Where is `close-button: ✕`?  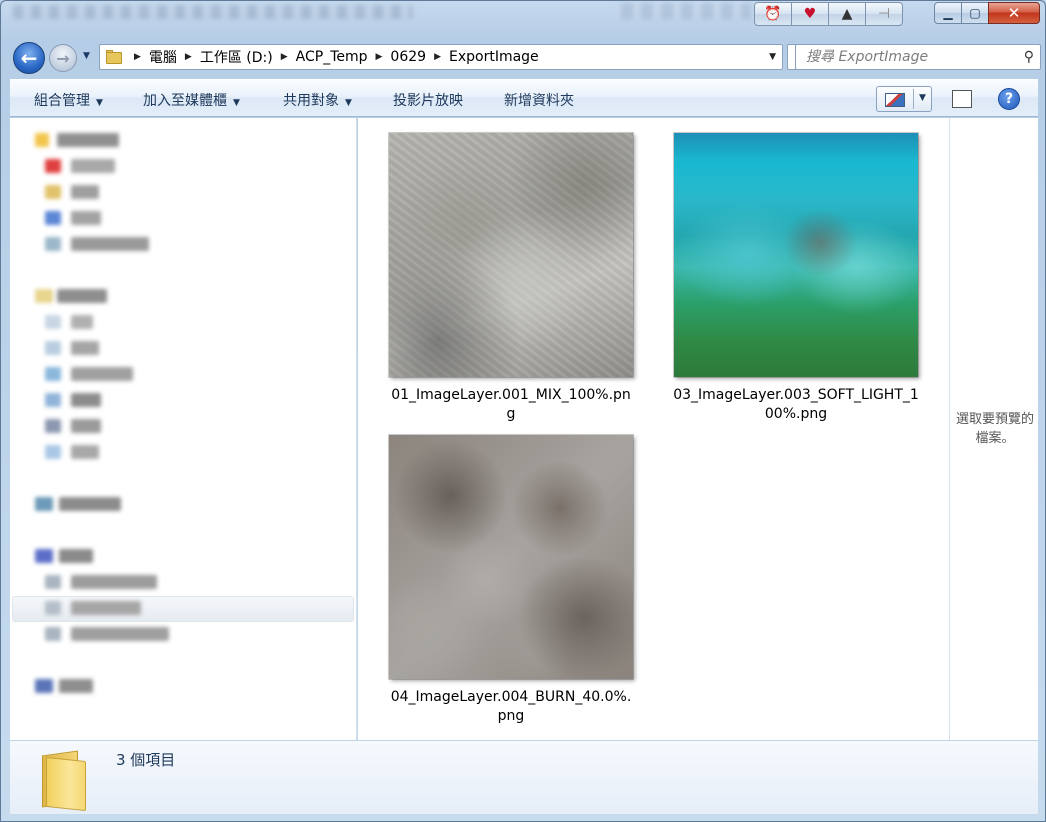 close-button: ✕ is located at coordinates (1014, 13).